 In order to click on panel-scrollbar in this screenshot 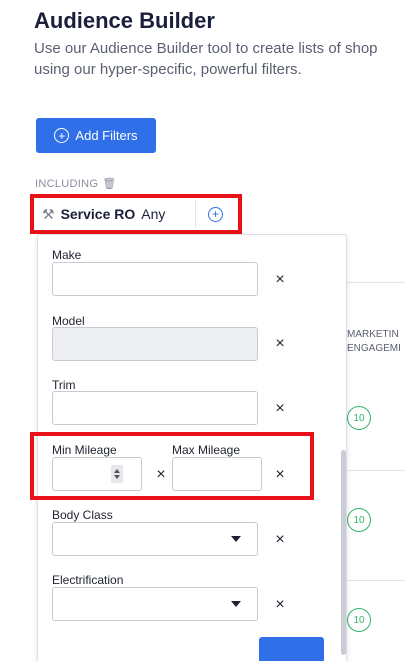, I will do `click(343, 552)`.